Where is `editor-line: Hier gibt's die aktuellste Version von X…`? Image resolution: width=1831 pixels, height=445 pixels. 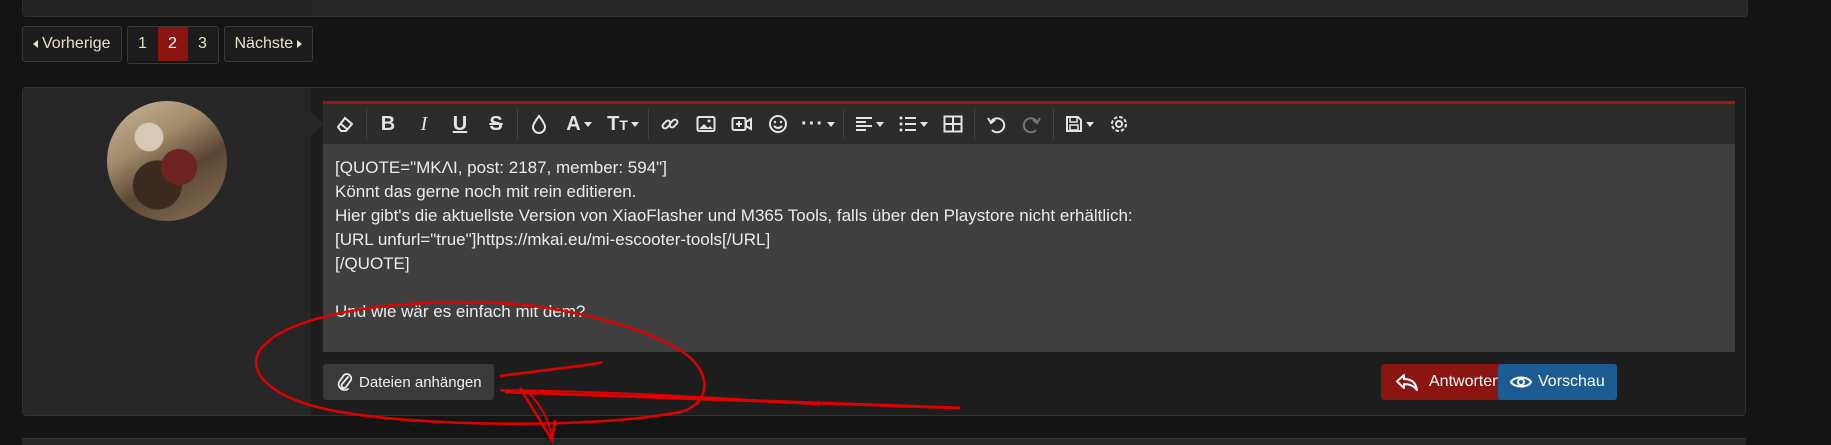 editor-line: Hier gibt's die aktuellste Version von X… is located at coordinates (734, 215).